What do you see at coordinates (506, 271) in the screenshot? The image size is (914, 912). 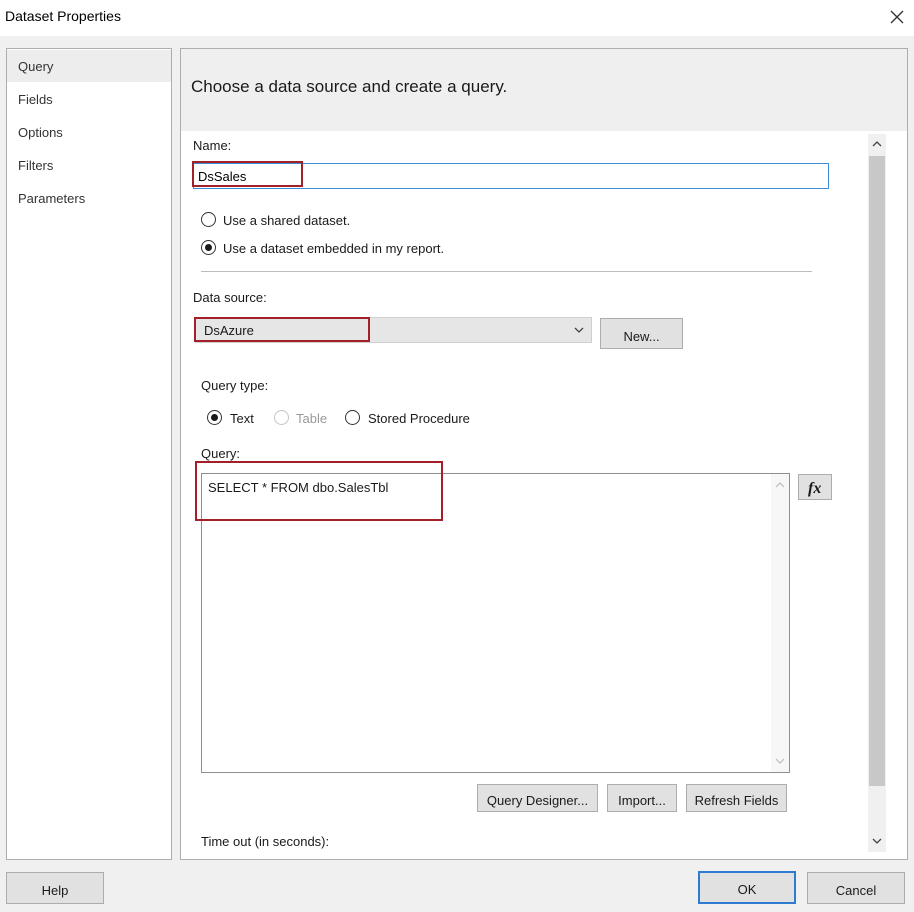 I see `divider` at bounding box center [506, 271].